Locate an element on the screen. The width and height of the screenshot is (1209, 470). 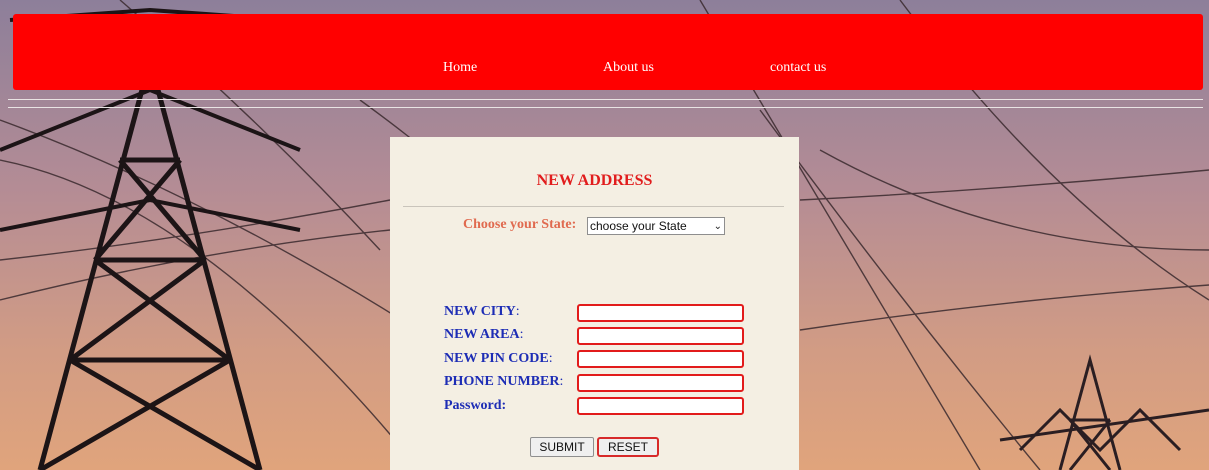
submit-button: SUBMIT is located at coordinates (562, 447).